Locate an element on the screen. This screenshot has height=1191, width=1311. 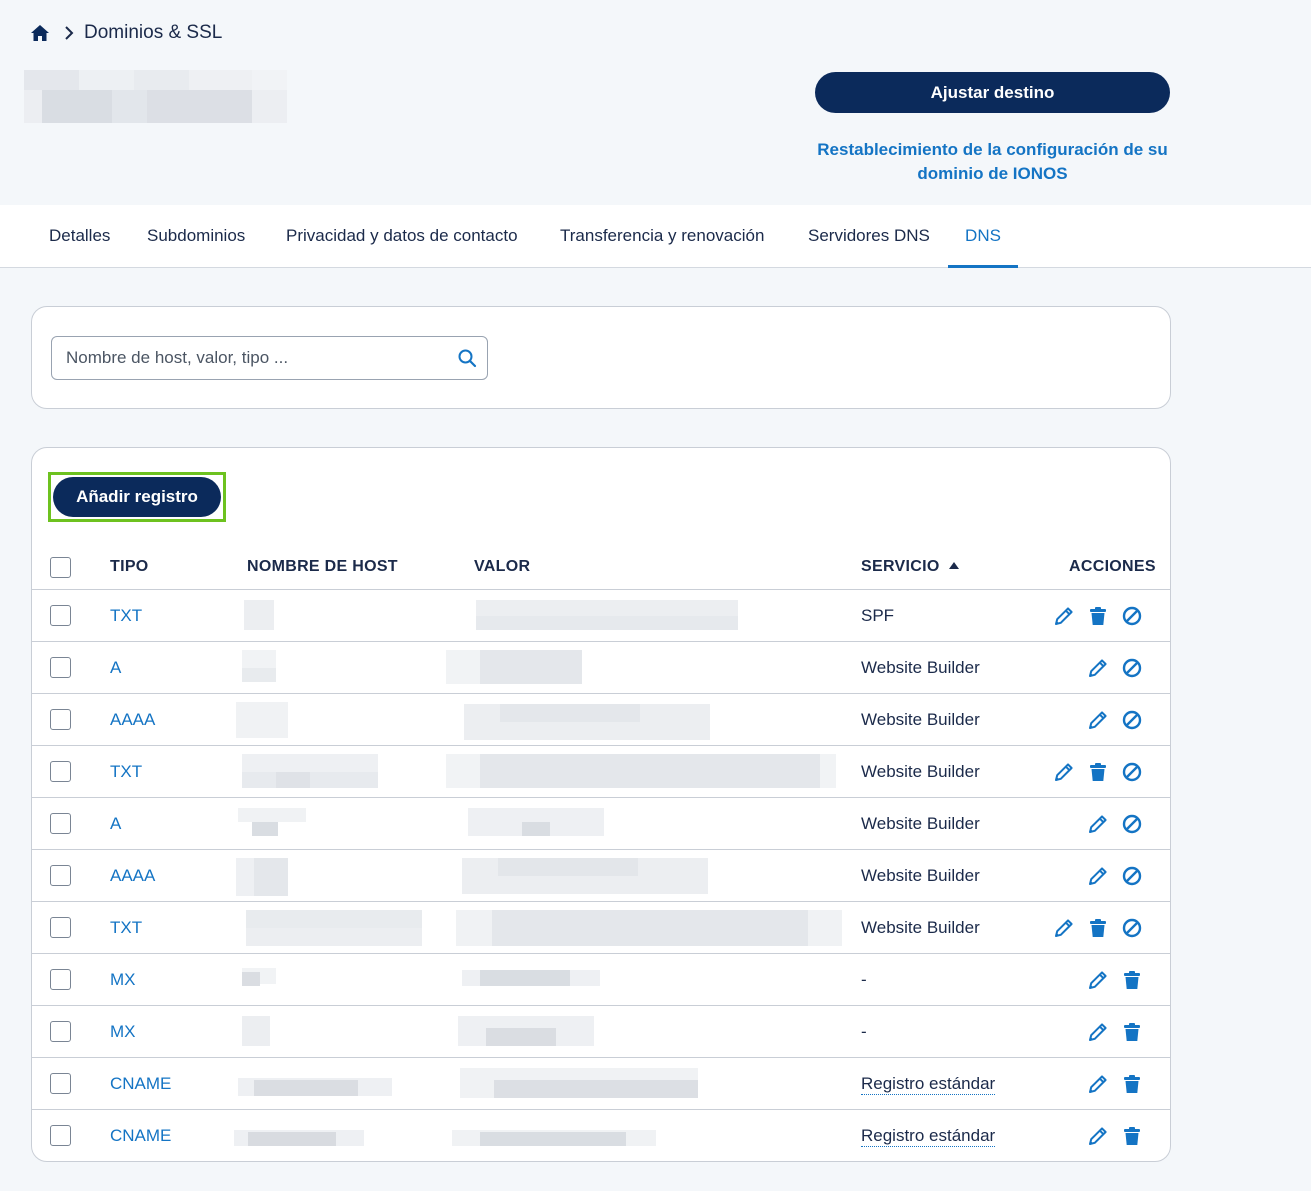
column-service: SERVICIO is located at coordinates (910, 567).